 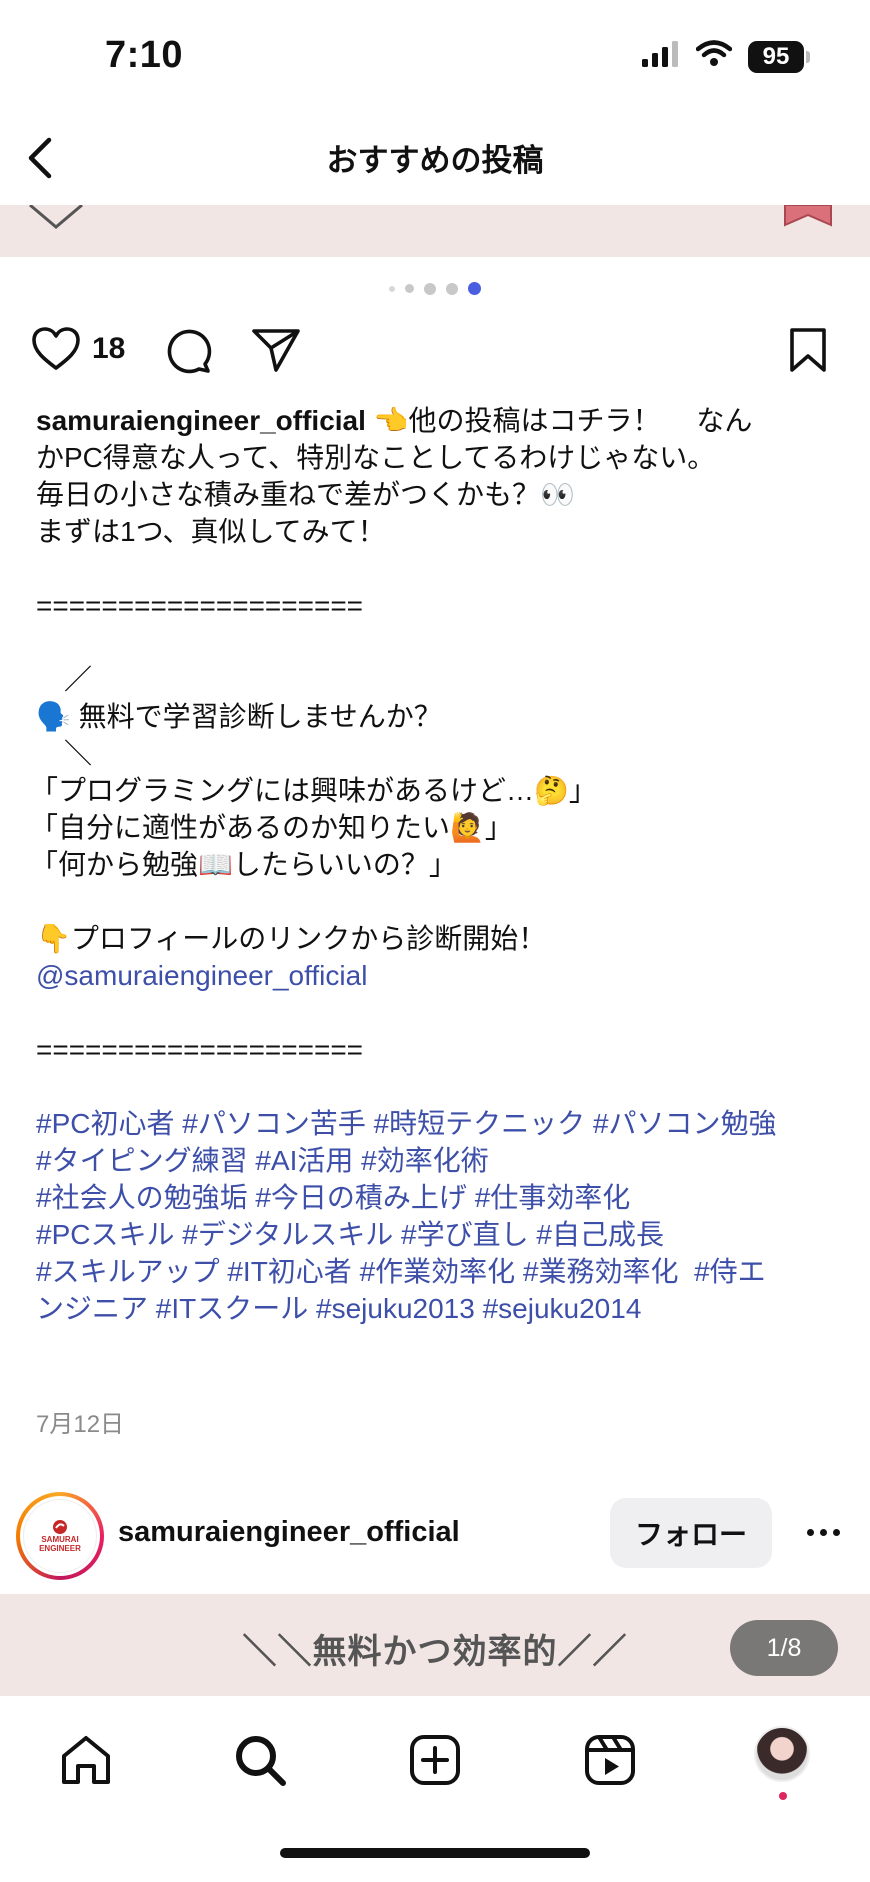 I want to click on nav-create, so click(x=435, y=1760).